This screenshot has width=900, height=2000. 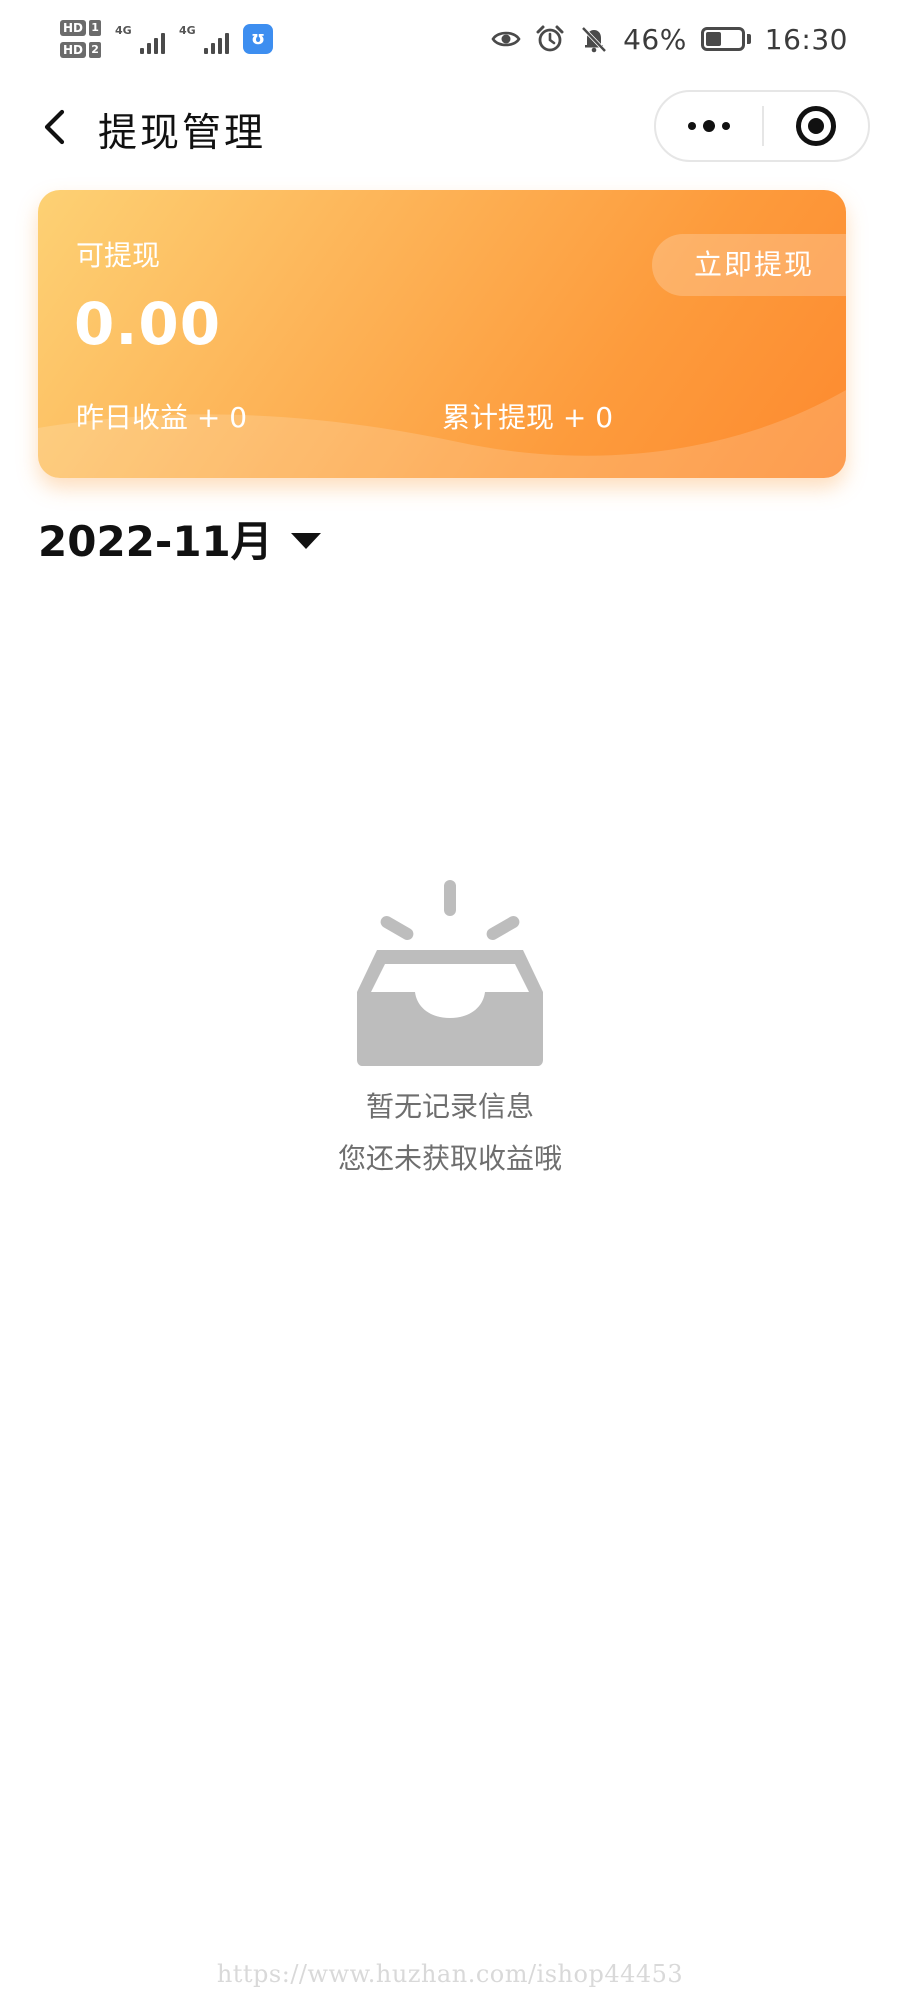 What do you see at coordinates (449, 1158) in the screenshot?
I see `empty-subtitle: 您还未获取收益哦` at bounding box center [449, 1158].